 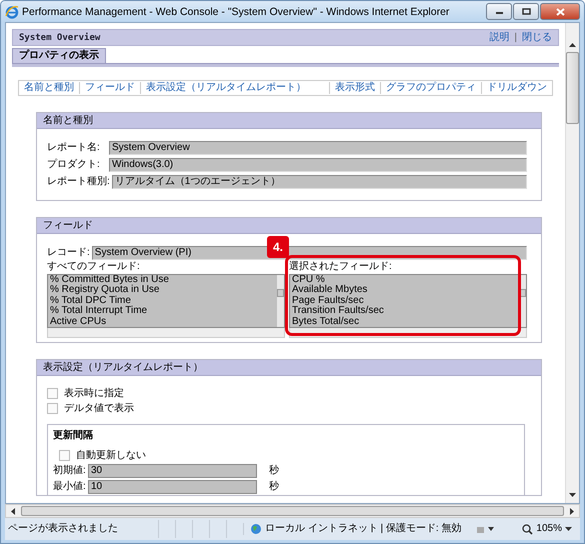 I want to click on browser-logo-icon, so click(x=12, y=11).